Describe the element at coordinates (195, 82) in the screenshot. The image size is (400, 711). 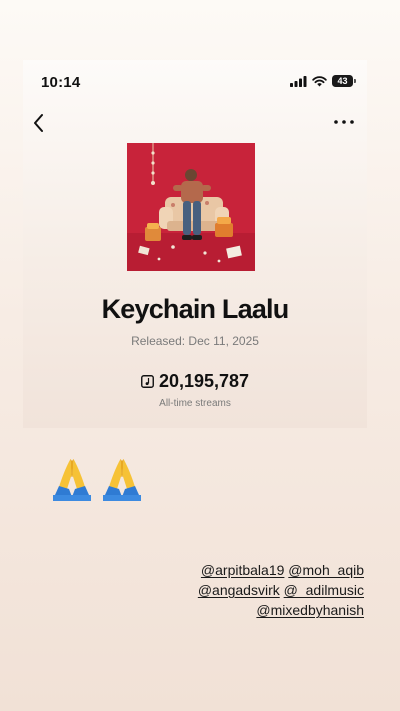
I see `status-bar: 10:14 43` at that location.